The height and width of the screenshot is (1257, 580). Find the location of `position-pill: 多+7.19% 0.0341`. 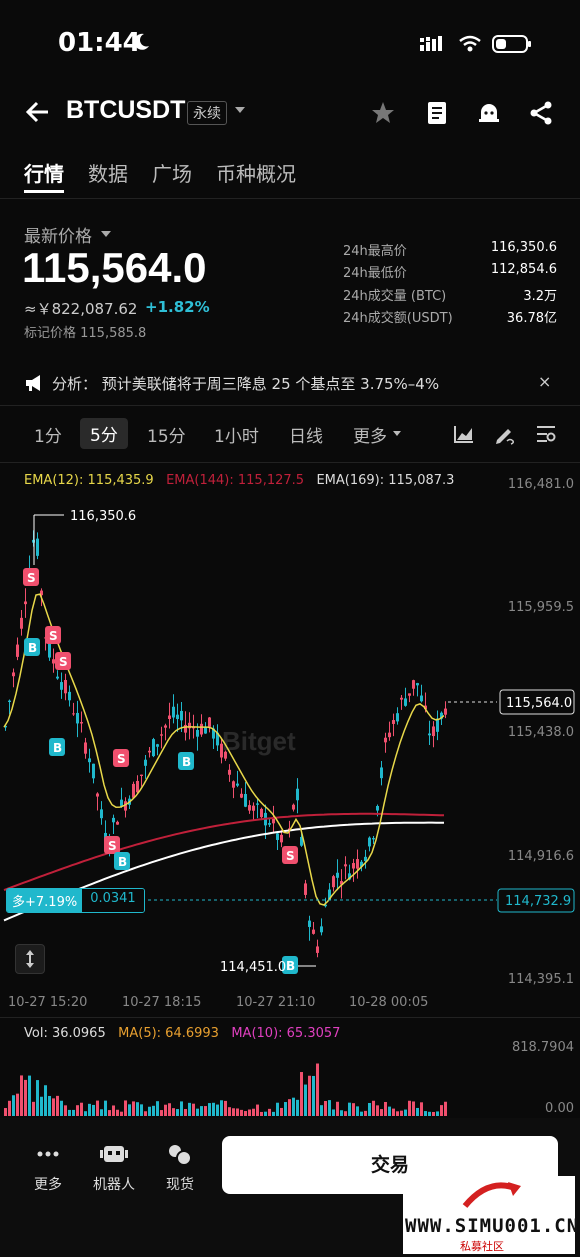

position-pill: 多+7.19% 0.0341 is located at coordinates (75, 900).